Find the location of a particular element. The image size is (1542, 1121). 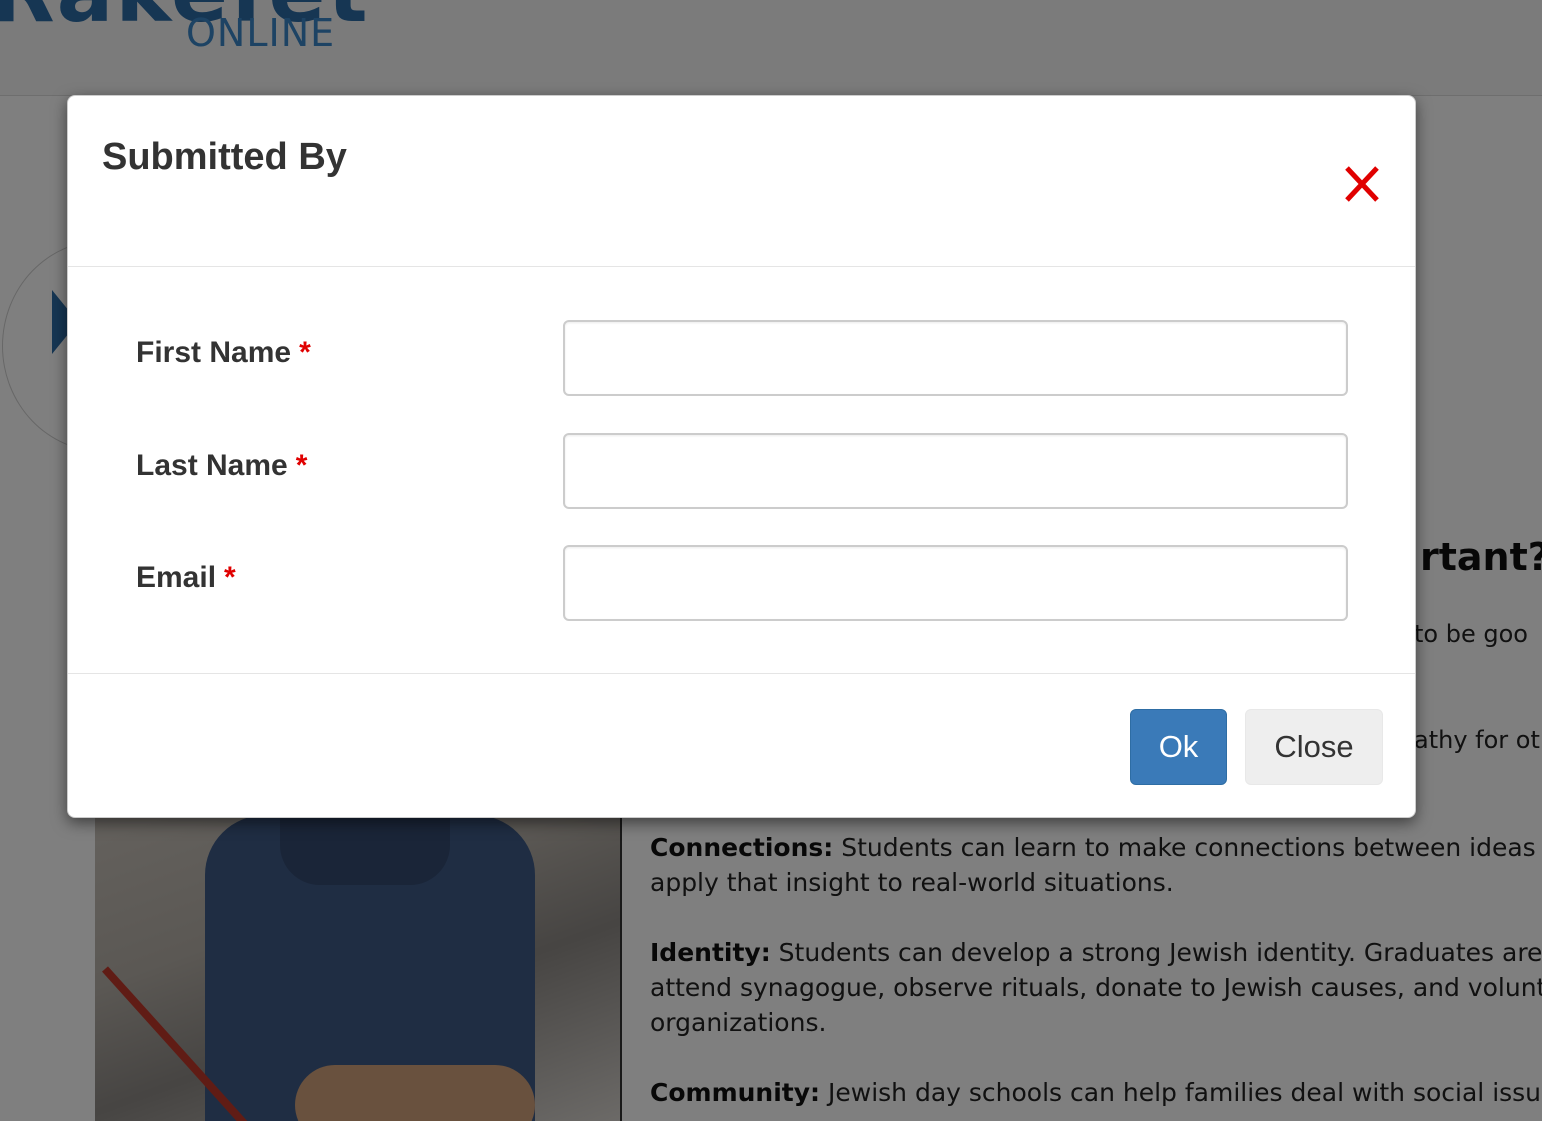

last-name-row: Last Name * is located at coordinates (741, 473).